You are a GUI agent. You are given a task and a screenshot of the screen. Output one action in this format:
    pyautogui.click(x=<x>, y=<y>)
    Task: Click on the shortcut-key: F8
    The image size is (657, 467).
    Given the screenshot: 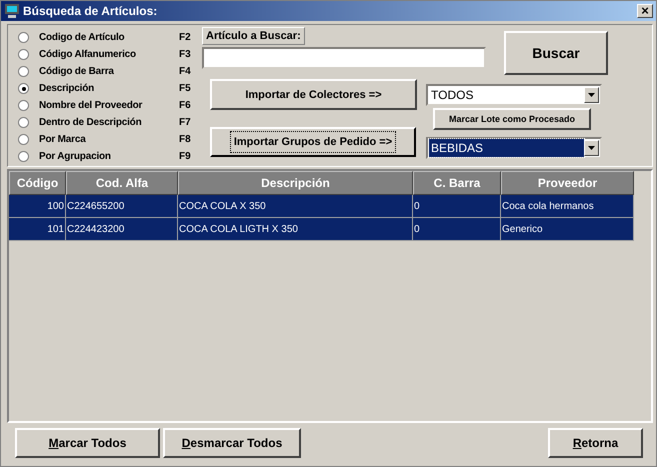 What is the action you would take?
    pyautogui.click(x=185, y=139)
    